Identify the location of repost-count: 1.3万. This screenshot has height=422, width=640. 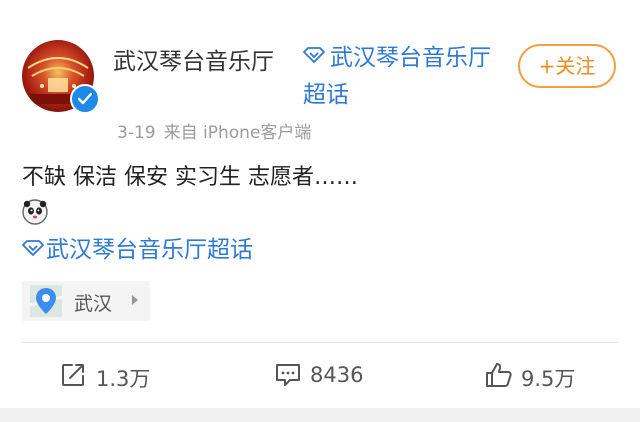
(123, 379).